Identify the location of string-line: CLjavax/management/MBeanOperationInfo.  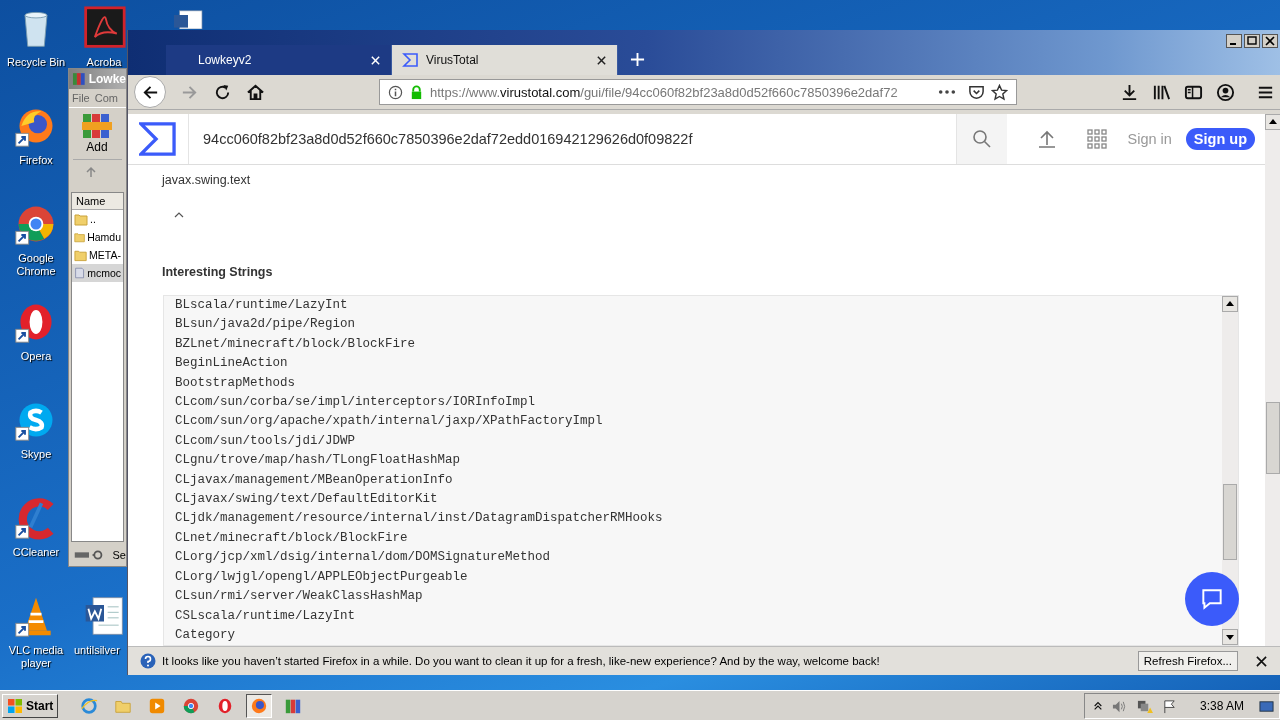
(314, 480).